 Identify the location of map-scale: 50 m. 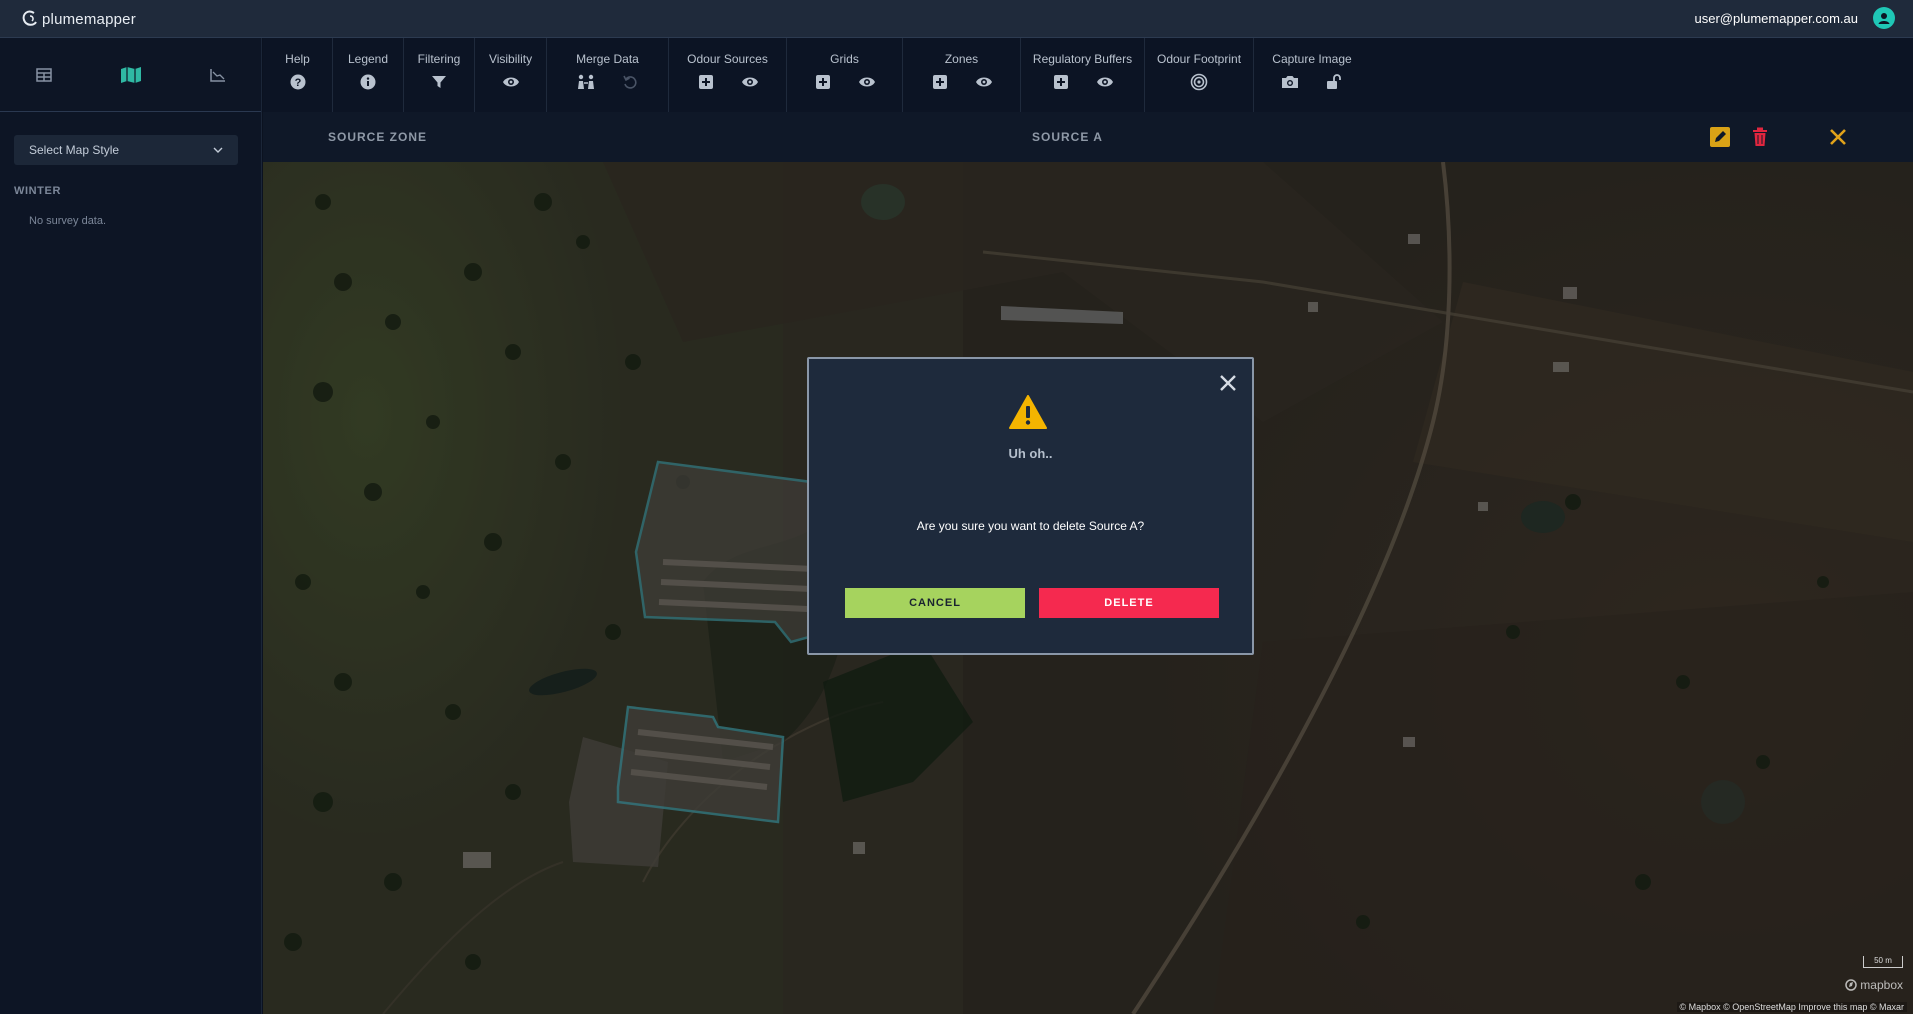
(1883, 962).